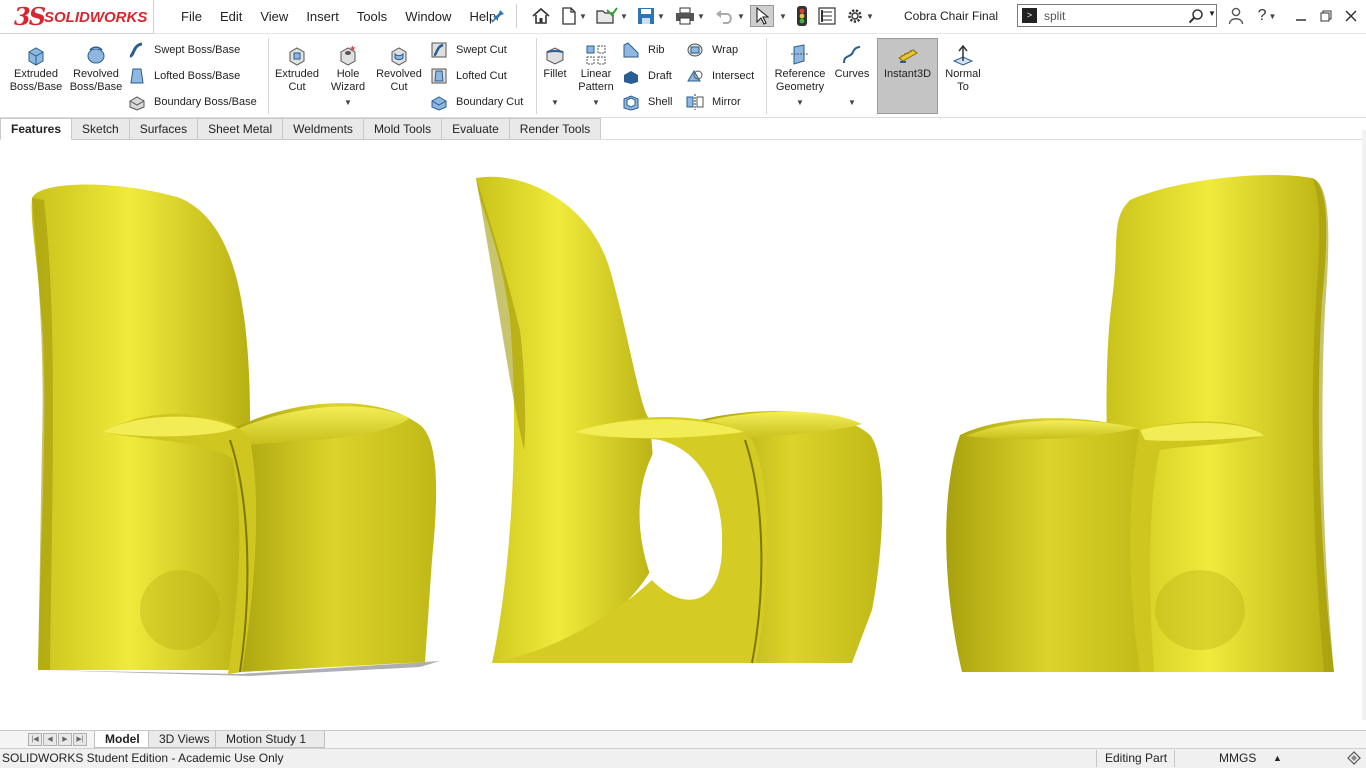 Image resolution: width=1366 pixels, height=769 pixels. Describe the element at coordinates (122, 739) in the screenshot. I see `tab-model: Model` at that location.